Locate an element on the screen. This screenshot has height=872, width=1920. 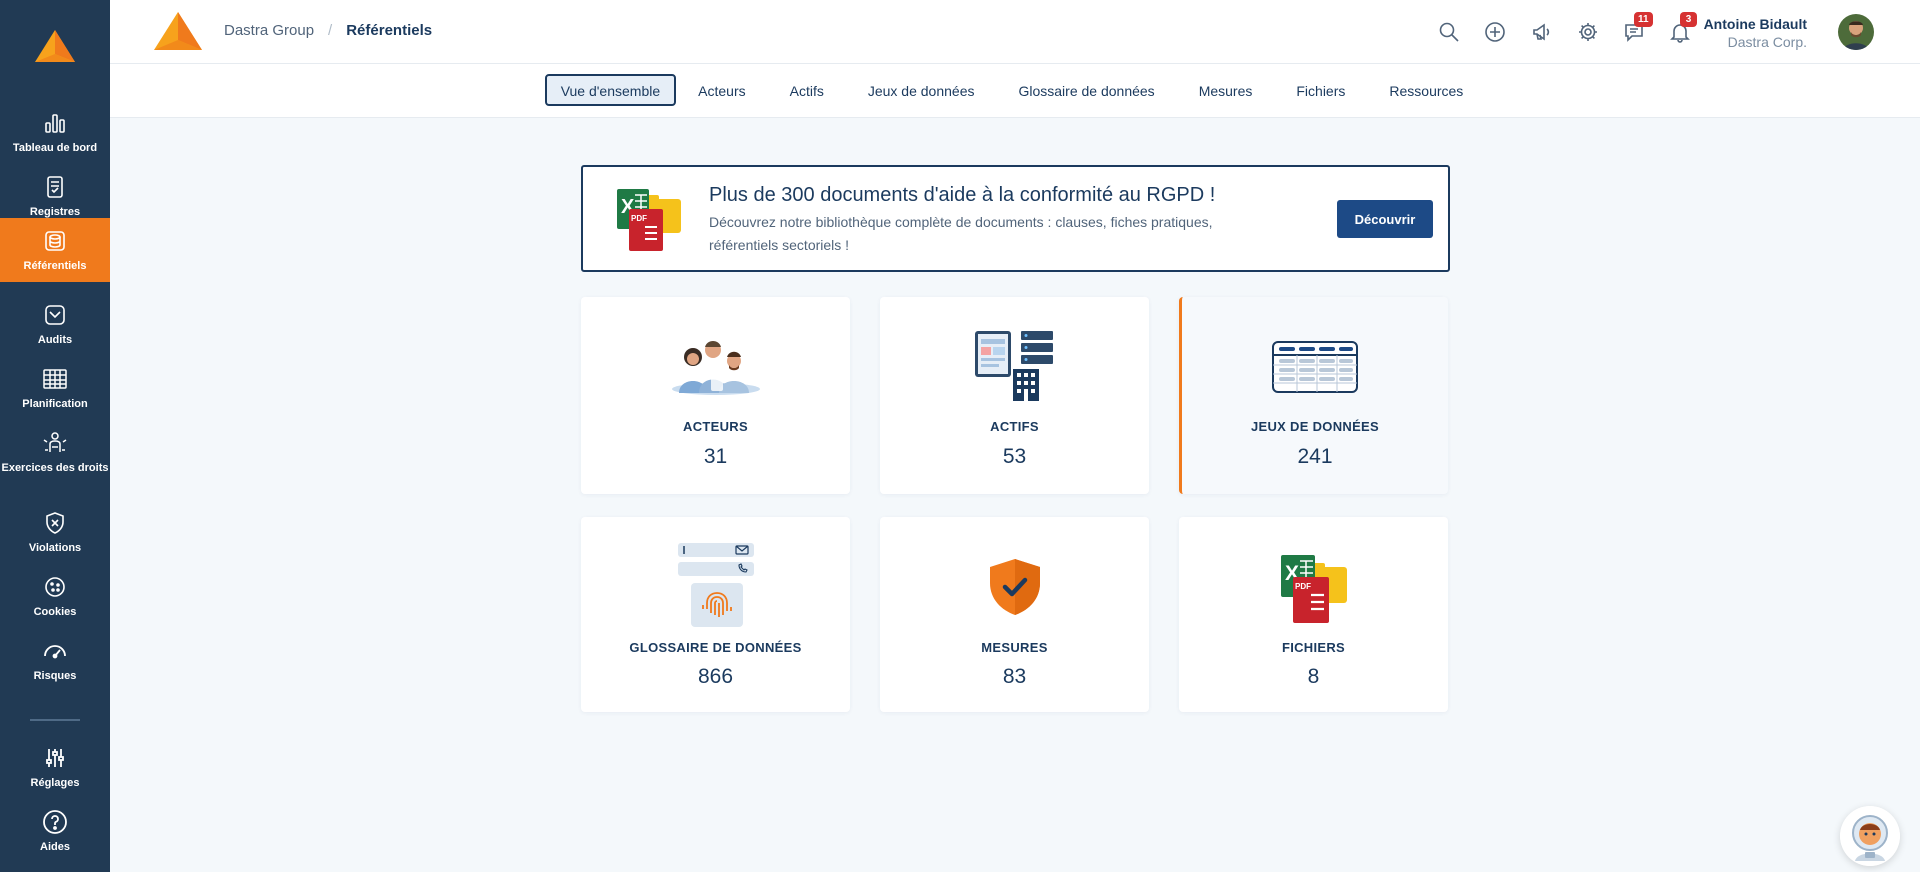
gauge-icon is located at coordinates (55, 651).